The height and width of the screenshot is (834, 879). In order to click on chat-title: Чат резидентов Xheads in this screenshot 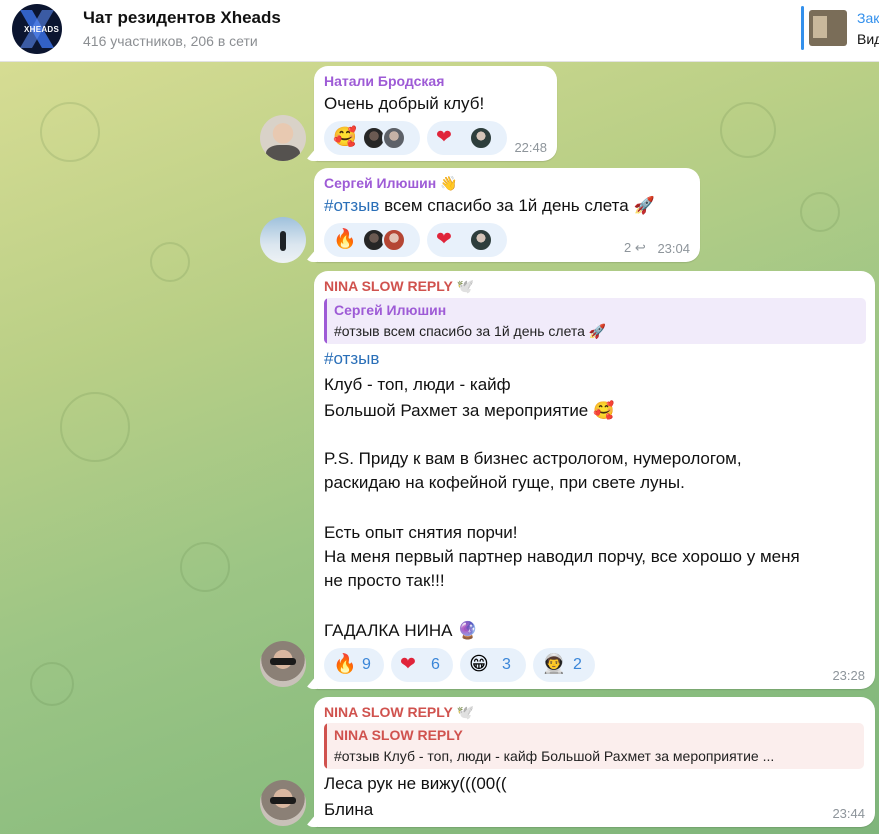, I will do `click(182, 17)`.